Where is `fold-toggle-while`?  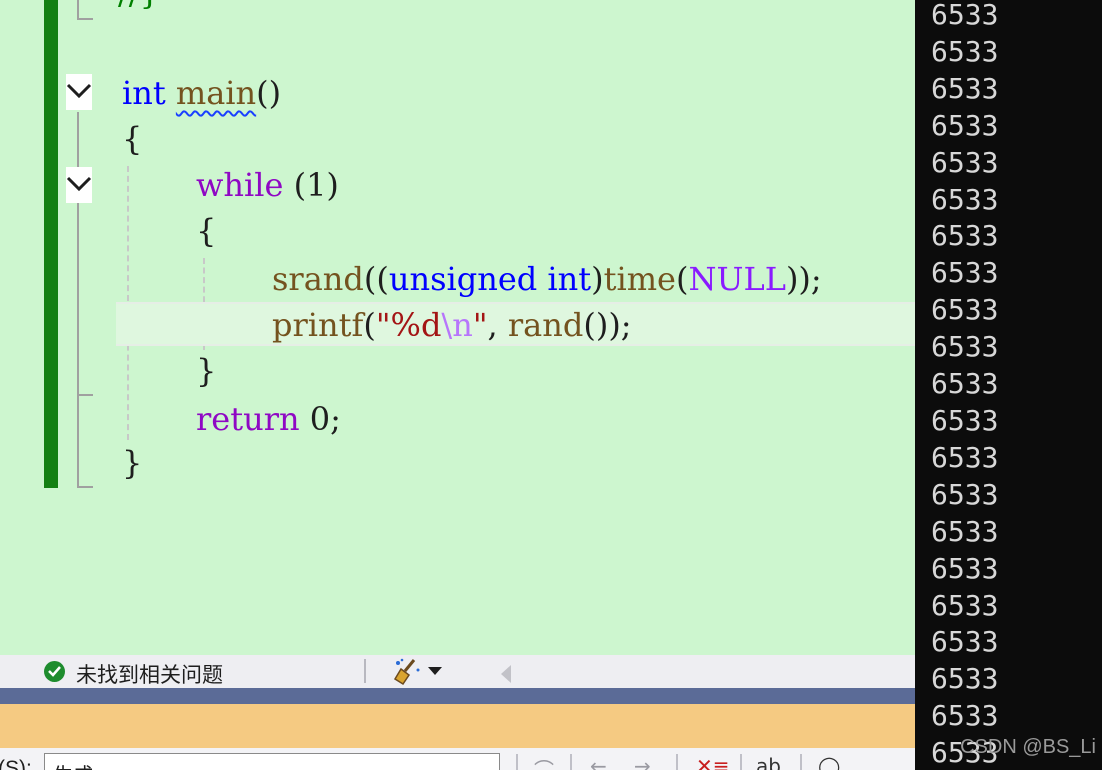
fold-toggle-while is located at coordinates (79, 185).